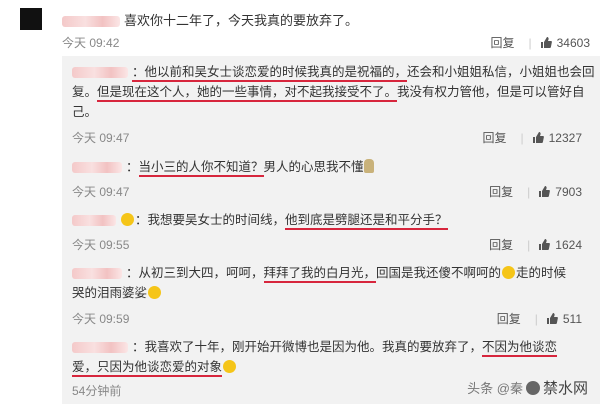  I want to click on comment-actions: 回复 | 511, so click(539, 318).